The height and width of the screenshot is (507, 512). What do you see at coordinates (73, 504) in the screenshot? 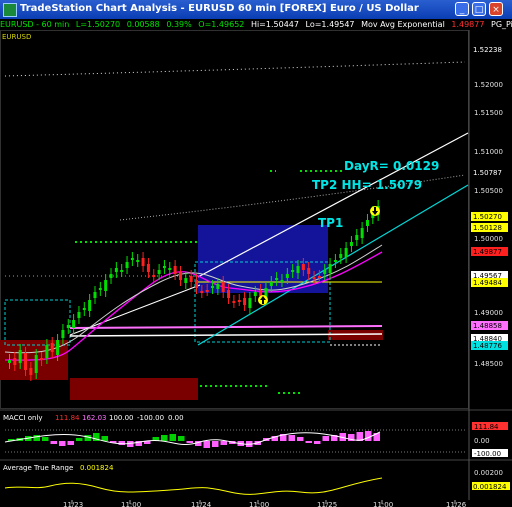
I see `time-axis-label: 11/23` at bounding box center [73, 504].